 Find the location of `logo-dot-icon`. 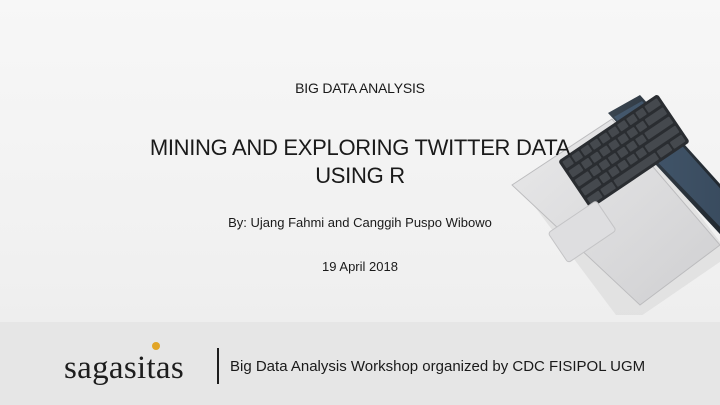

logo-dot-icon is located at coordinates (156, 346).